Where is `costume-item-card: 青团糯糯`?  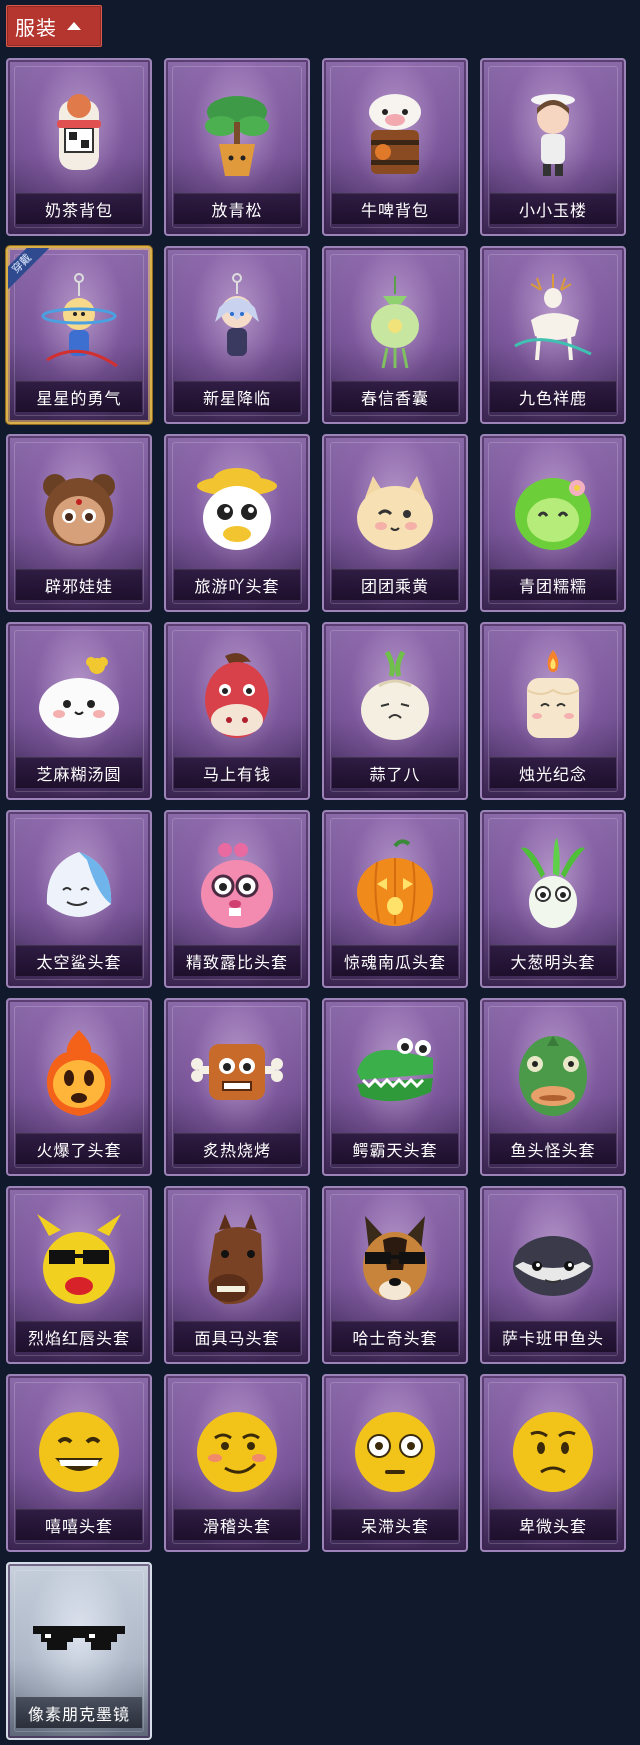 costume-item-card: 青团糯糯 is located at coordinates (553, 523).